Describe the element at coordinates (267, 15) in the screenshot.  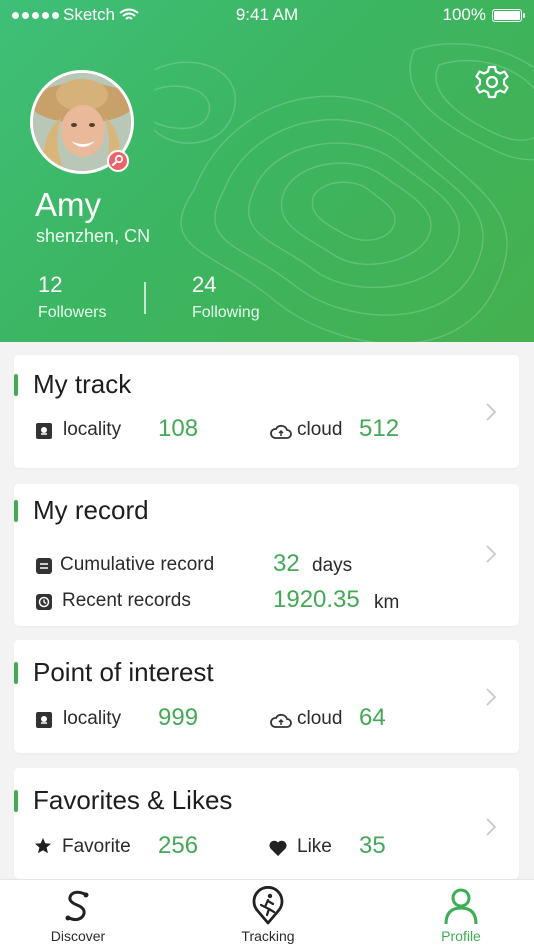
I see `status-bar: Sketch 9:41 AM 100%` at that location.